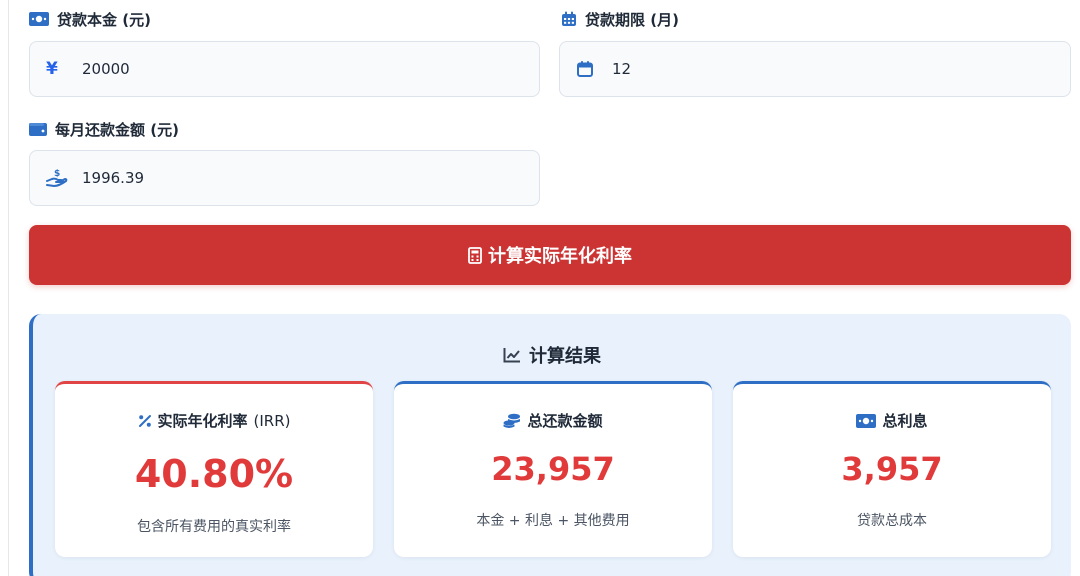 This screenshot has height=576, width=1080. I want to click on calculate-button-label: 计算实际年化利率, so click(560, 256).